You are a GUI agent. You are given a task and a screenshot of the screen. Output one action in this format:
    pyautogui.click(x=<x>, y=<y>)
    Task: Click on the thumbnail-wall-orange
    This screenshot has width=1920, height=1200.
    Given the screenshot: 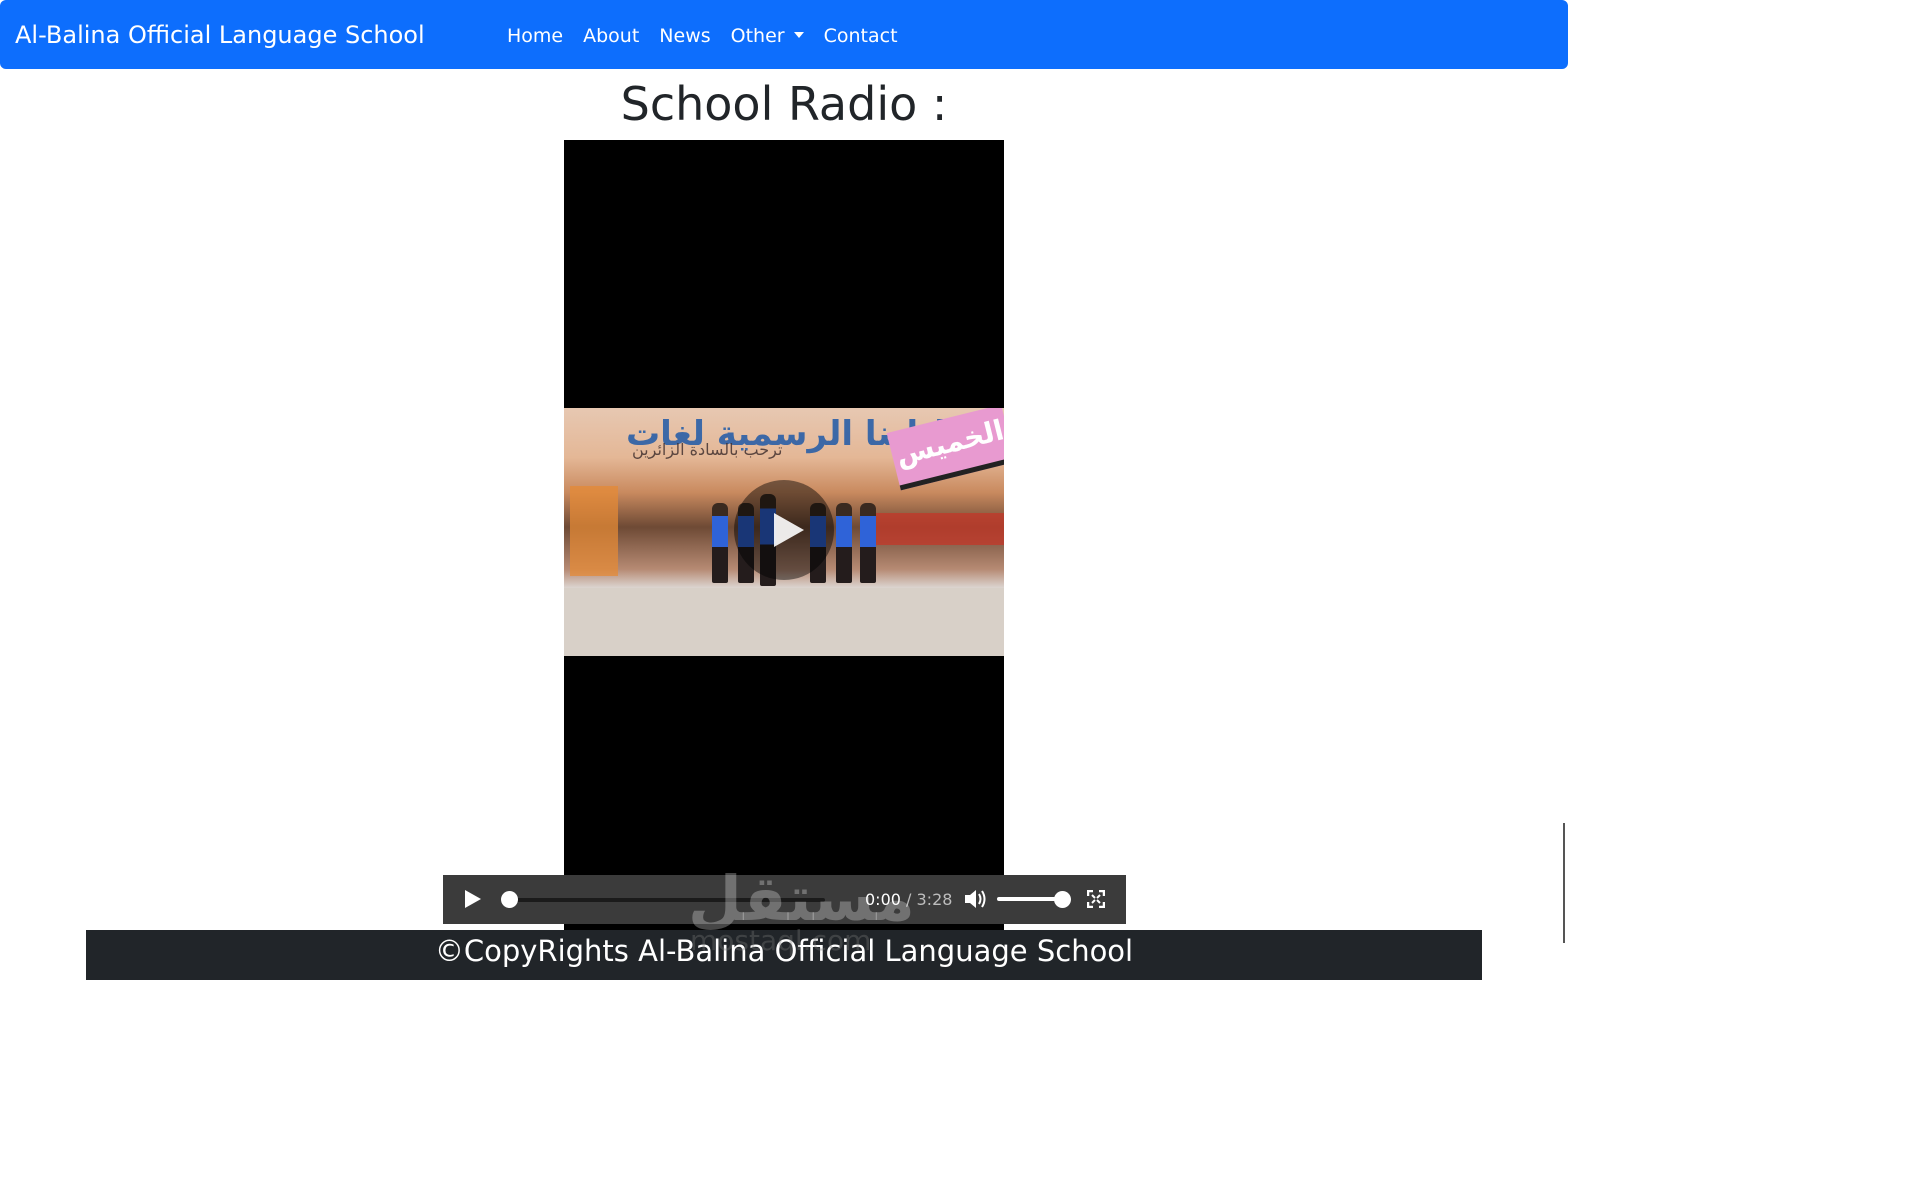 What is the action you would take?
    pyautogui.click(x=594, y=531)
    